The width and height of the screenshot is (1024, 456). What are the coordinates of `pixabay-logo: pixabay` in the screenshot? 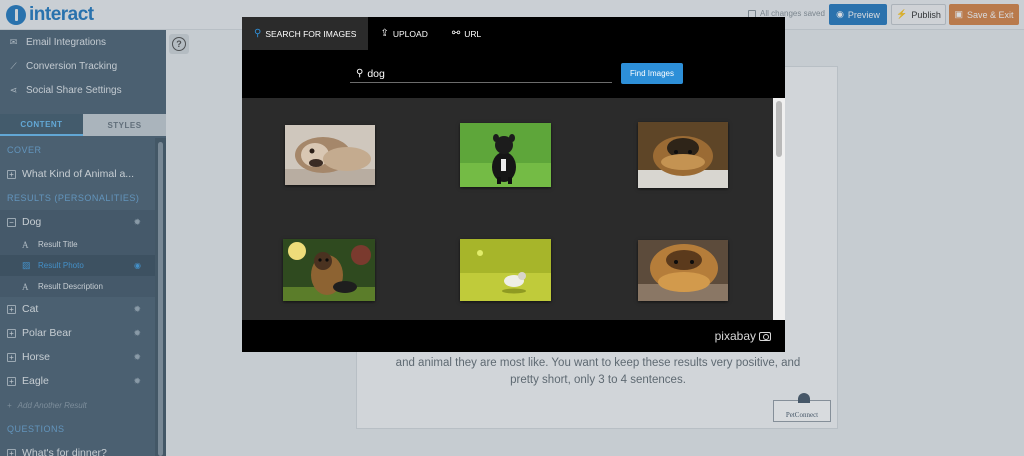 It's located at (743, 336).